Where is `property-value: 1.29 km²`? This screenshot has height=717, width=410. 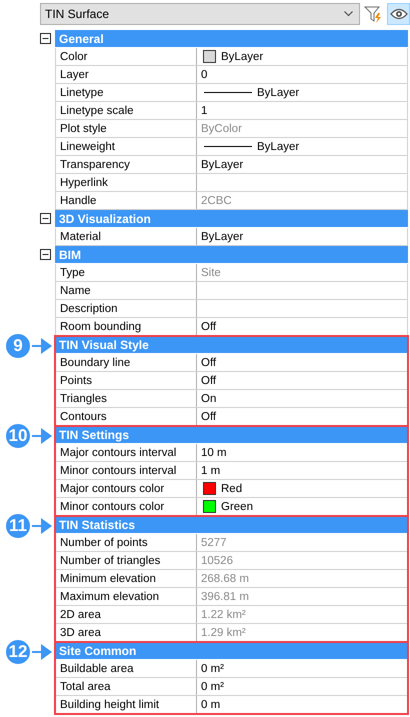
property-value: 1.29 km² is located at coordinates (223, 632).